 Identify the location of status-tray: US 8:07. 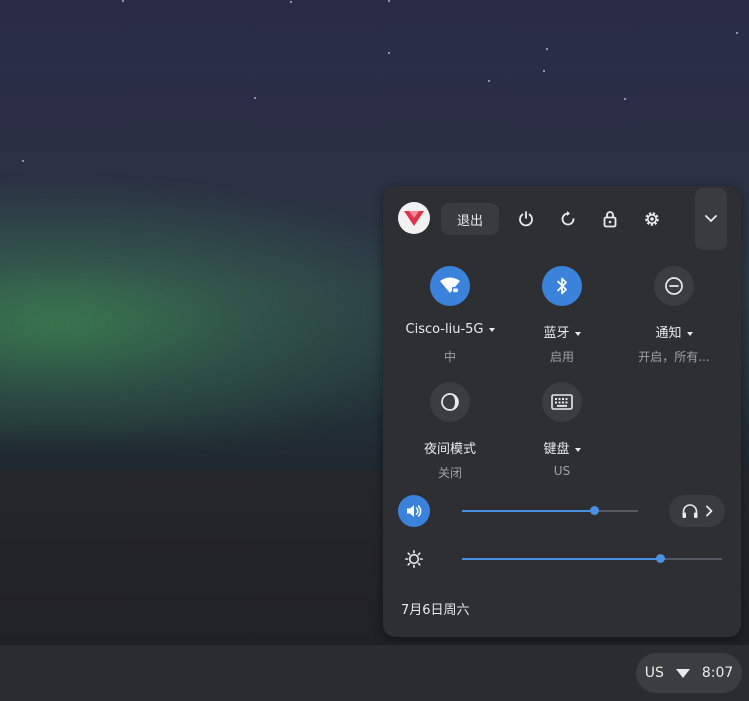
(689, 673).